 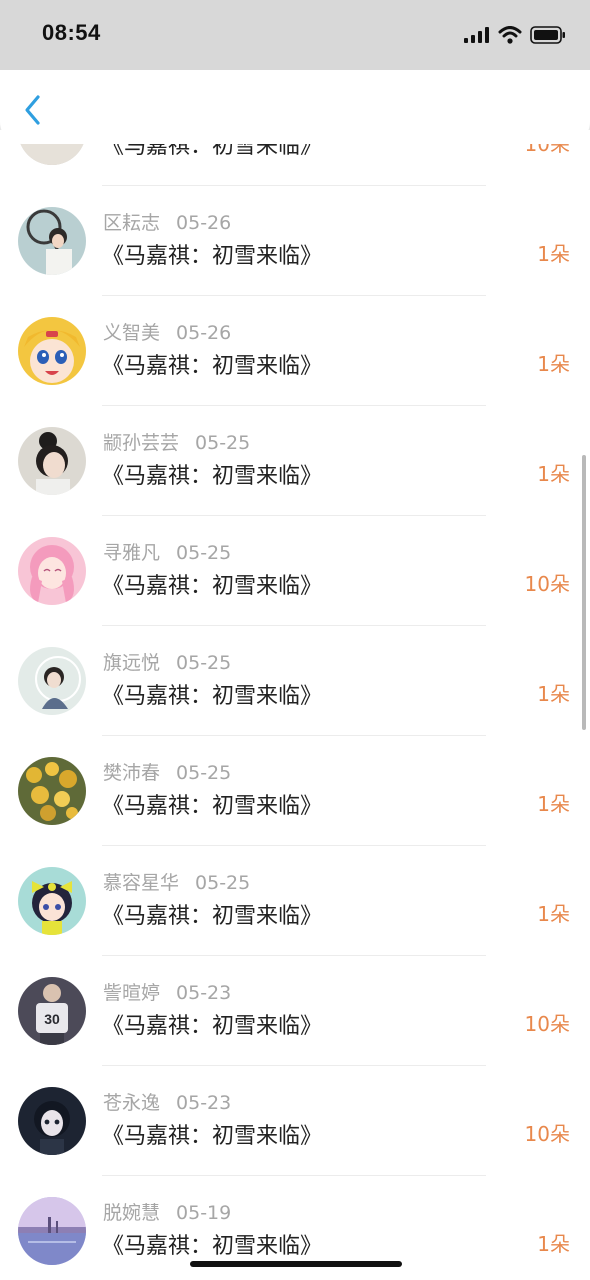 What do you see at coordinates (132, 333) in the screenshot?
I see `user-name: 义智美` at bounding box center [132, 333].